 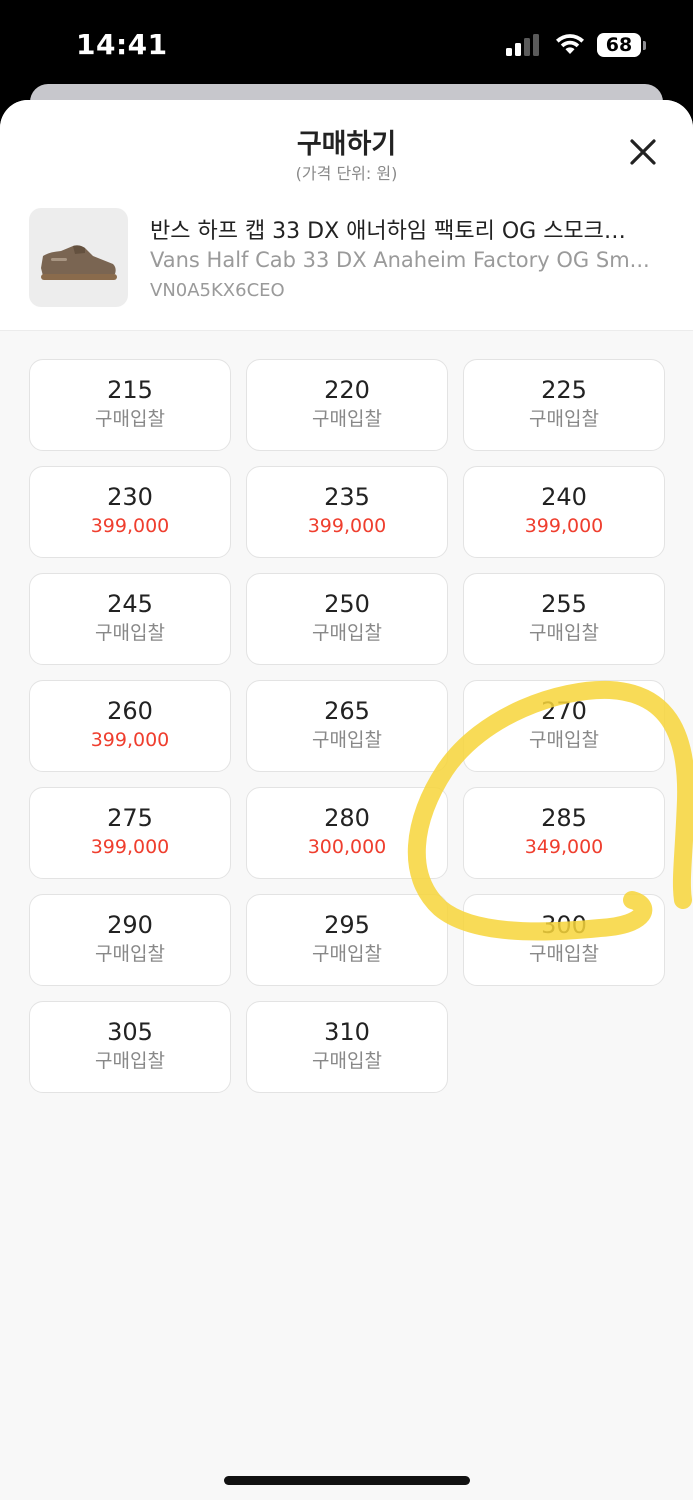 I want to click on size-label: 240, so click(x=564, y=497).